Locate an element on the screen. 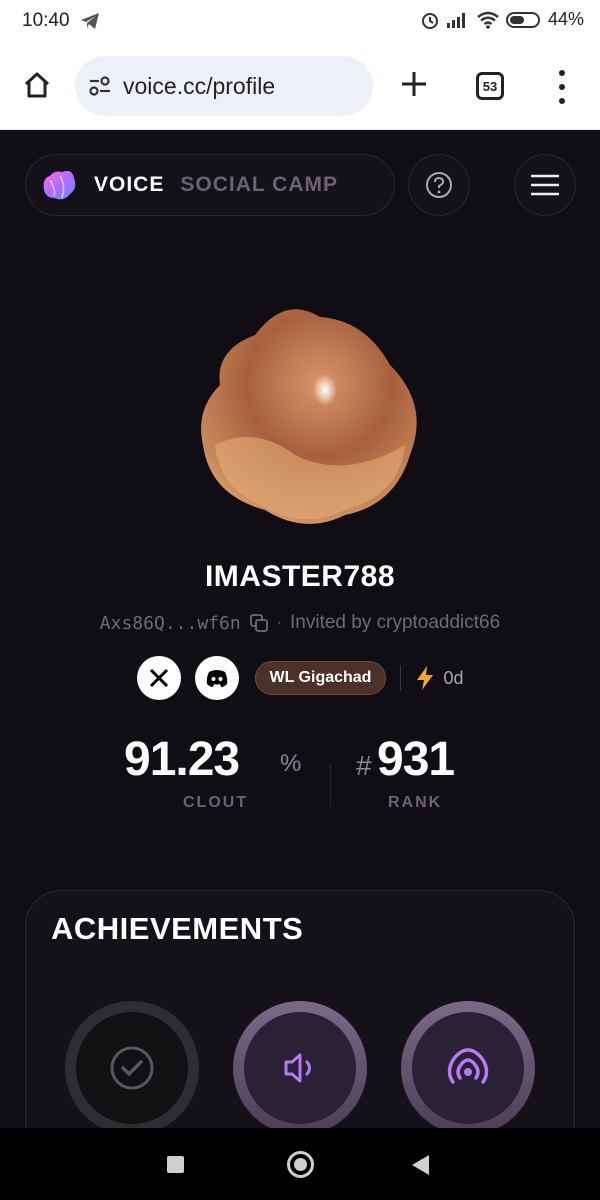  back-button is located at coordinates (420, 1165).